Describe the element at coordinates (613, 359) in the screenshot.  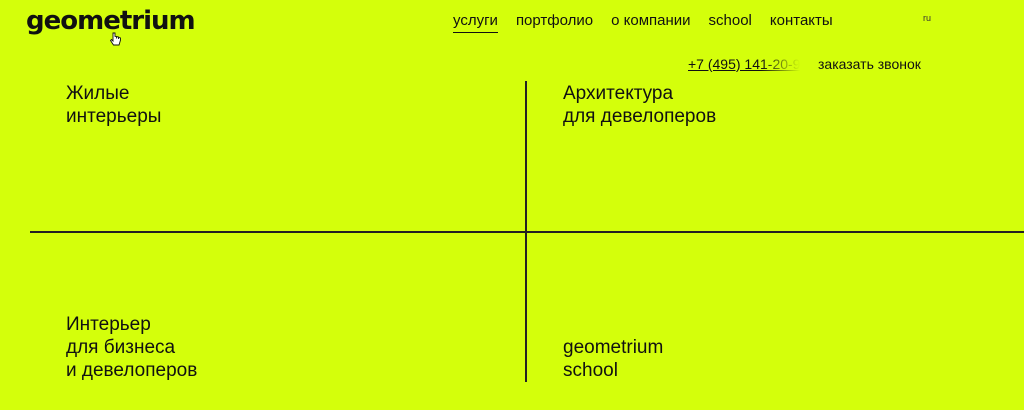
I see `tile-school: geometrium school` at that location.